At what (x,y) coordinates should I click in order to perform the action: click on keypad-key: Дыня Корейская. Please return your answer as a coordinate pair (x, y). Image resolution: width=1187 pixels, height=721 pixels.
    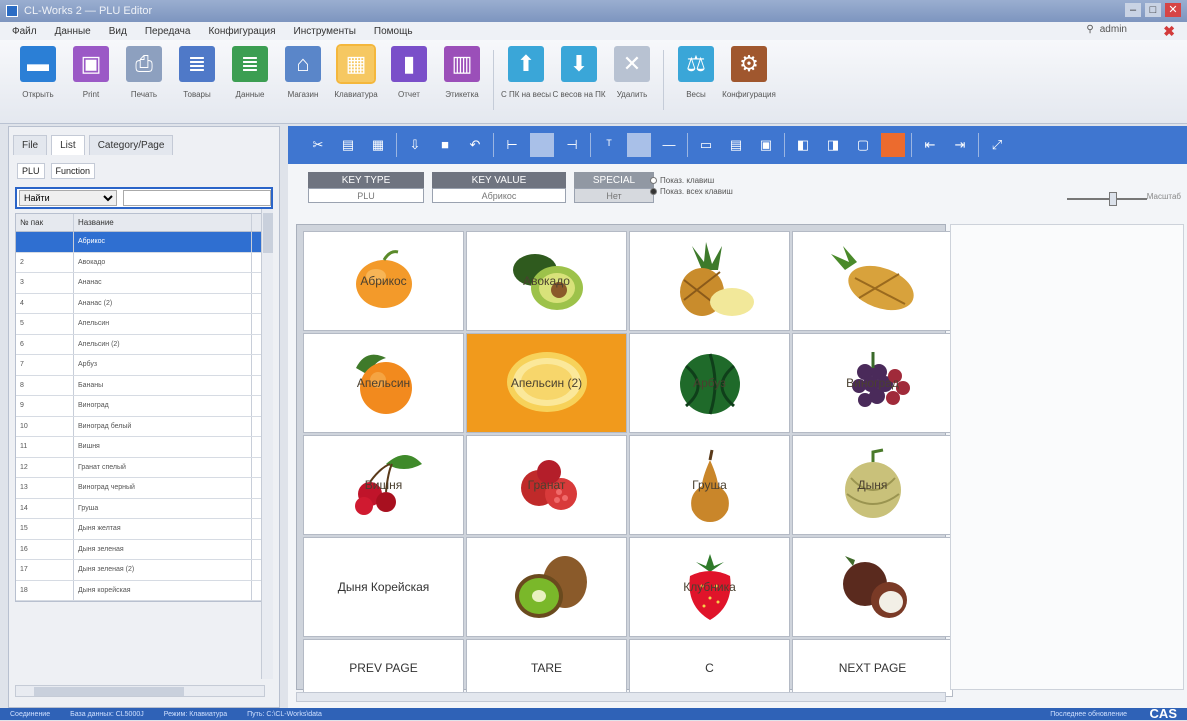
    Looking at the image, I should click on (383, 587).